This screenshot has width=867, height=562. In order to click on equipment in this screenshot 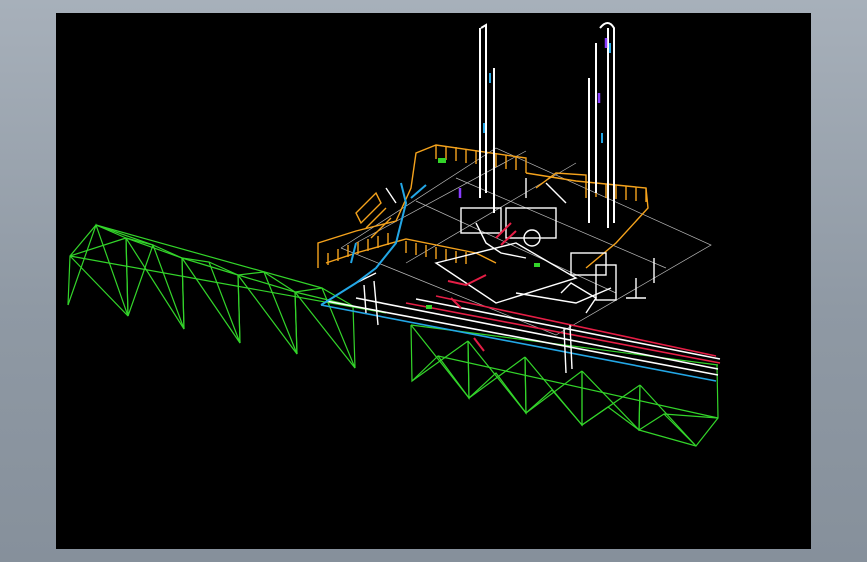, I will do `click(505, 276)`.